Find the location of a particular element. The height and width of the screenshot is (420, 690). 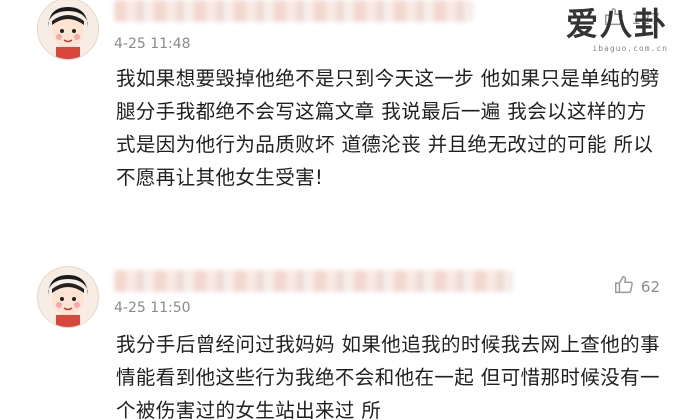

like-count: 62 is located at coordinates (650, 287).